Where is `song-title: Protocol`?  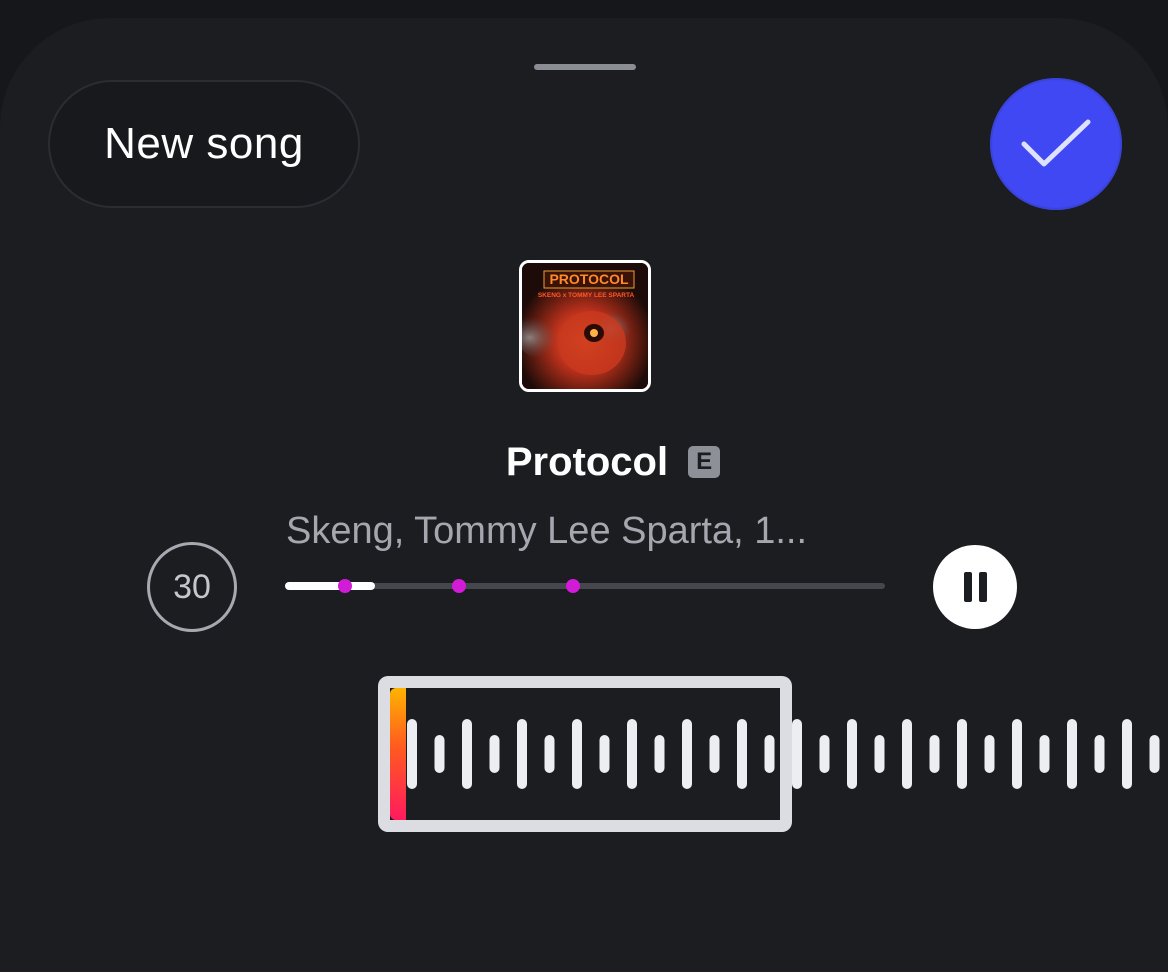
song-title: Protocol is located at coordinates (587, 461).